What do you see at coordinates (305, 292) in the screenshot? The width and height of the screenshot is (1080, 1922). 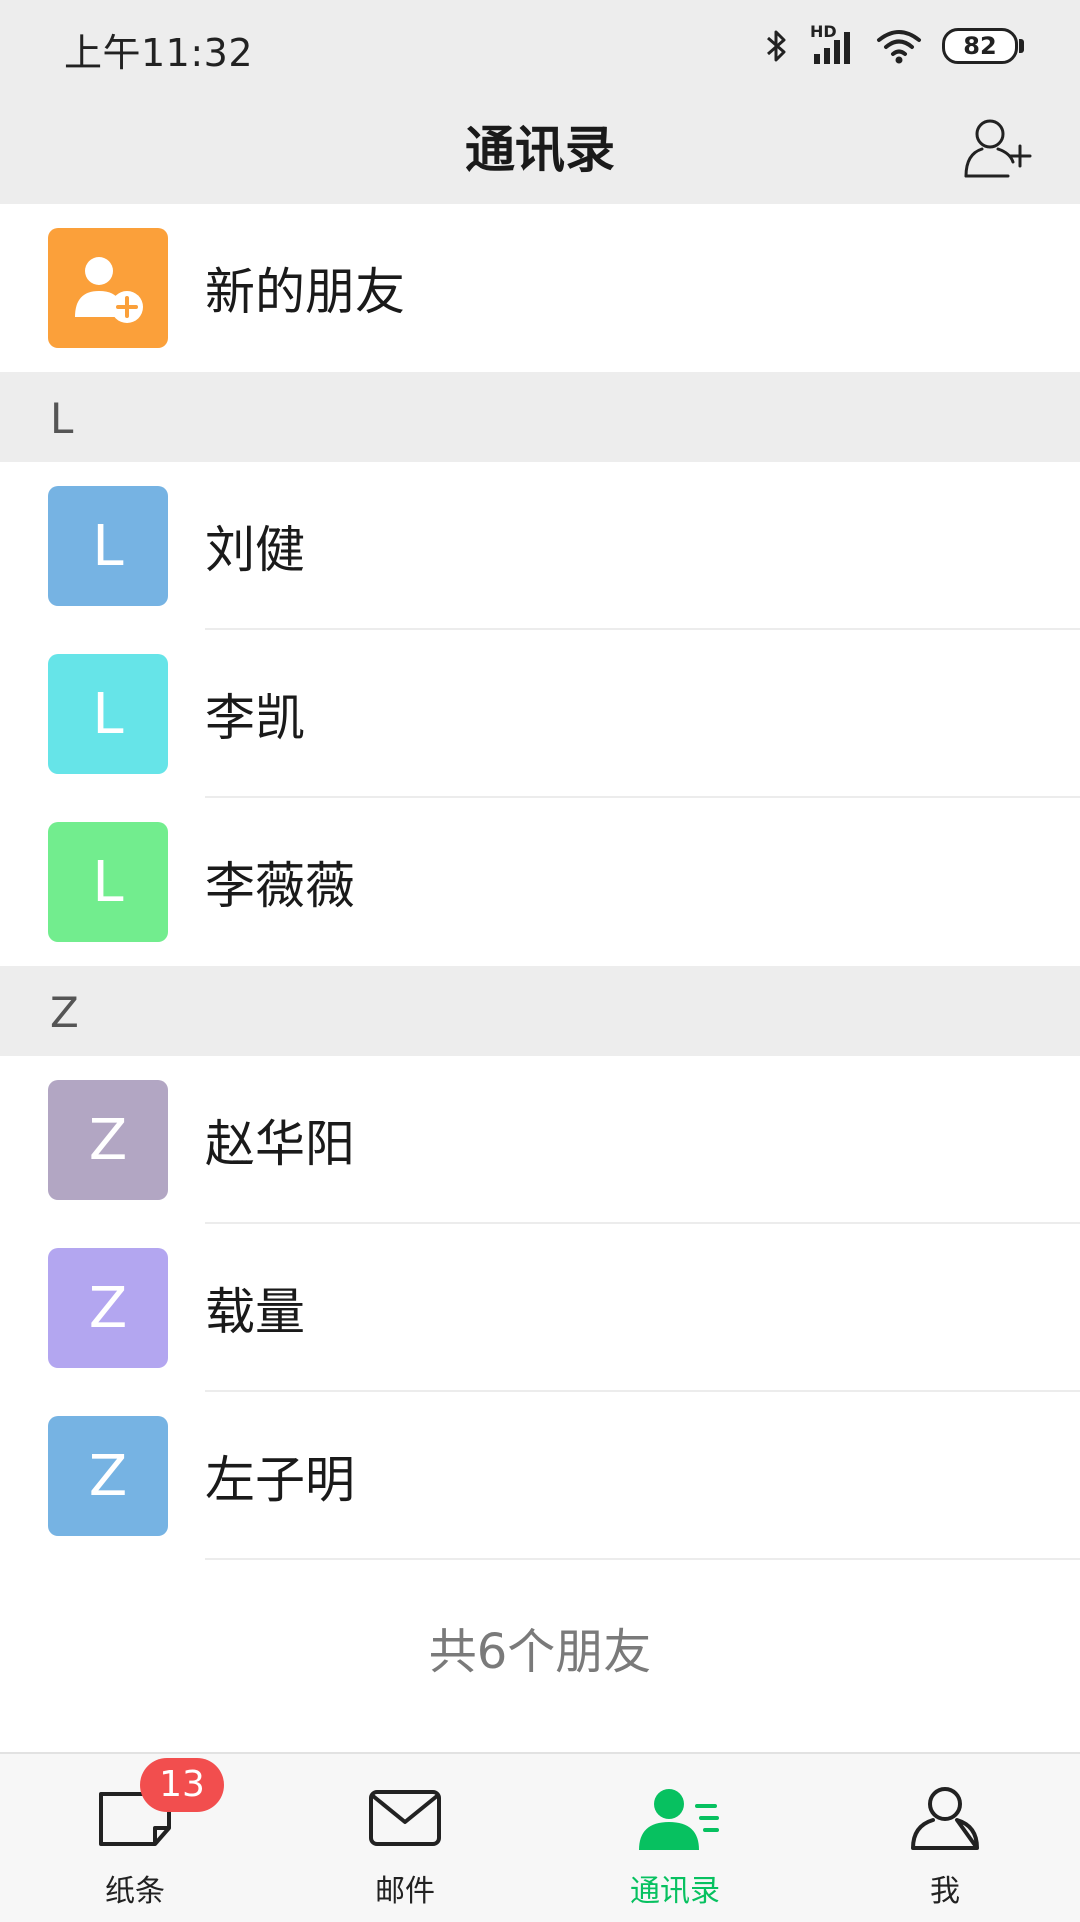 I see `new-friends-label: 新的朋友` at bounding box center [305, 292].